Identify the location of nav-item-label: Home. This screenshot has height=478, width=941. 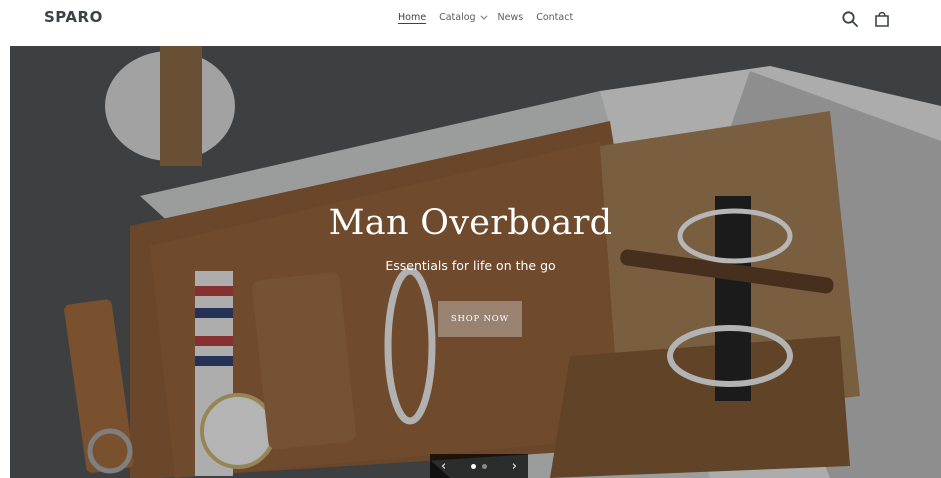
(412, 17).